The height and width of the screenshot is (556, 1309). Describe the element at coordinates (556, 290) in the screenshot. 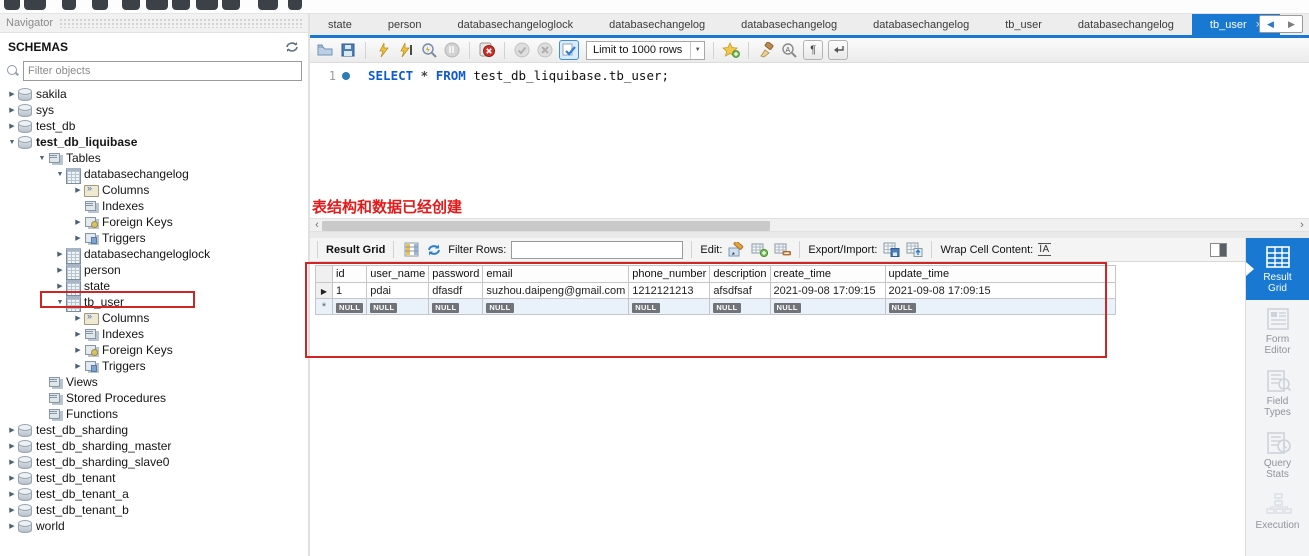

I see `grid-cell: suzhou.daipeng@gmail.com` at that location.